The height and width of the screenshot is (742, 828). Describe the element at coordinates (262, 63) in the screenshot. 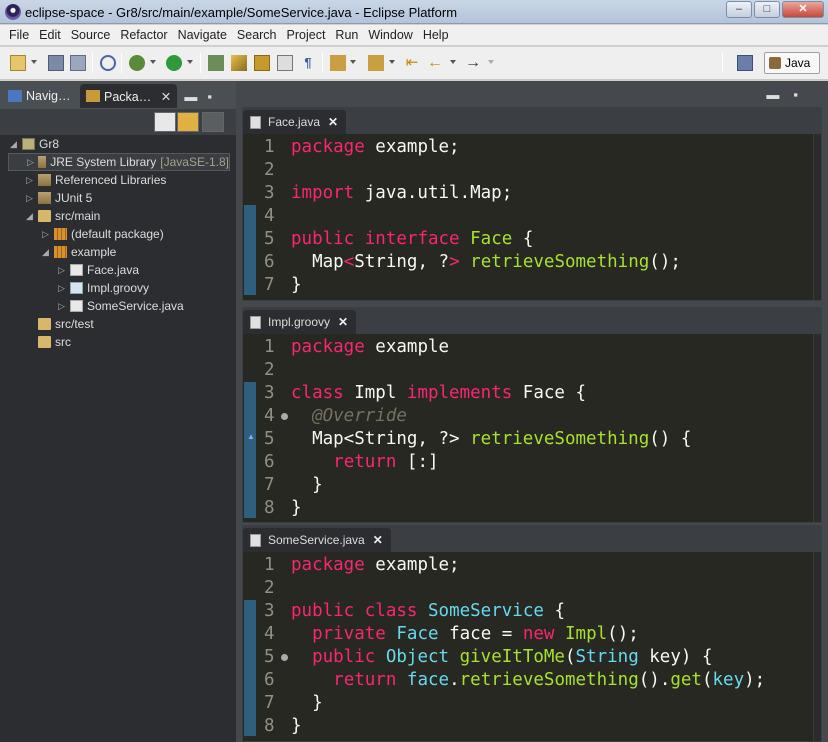

I see `open-type-icon` at that location.